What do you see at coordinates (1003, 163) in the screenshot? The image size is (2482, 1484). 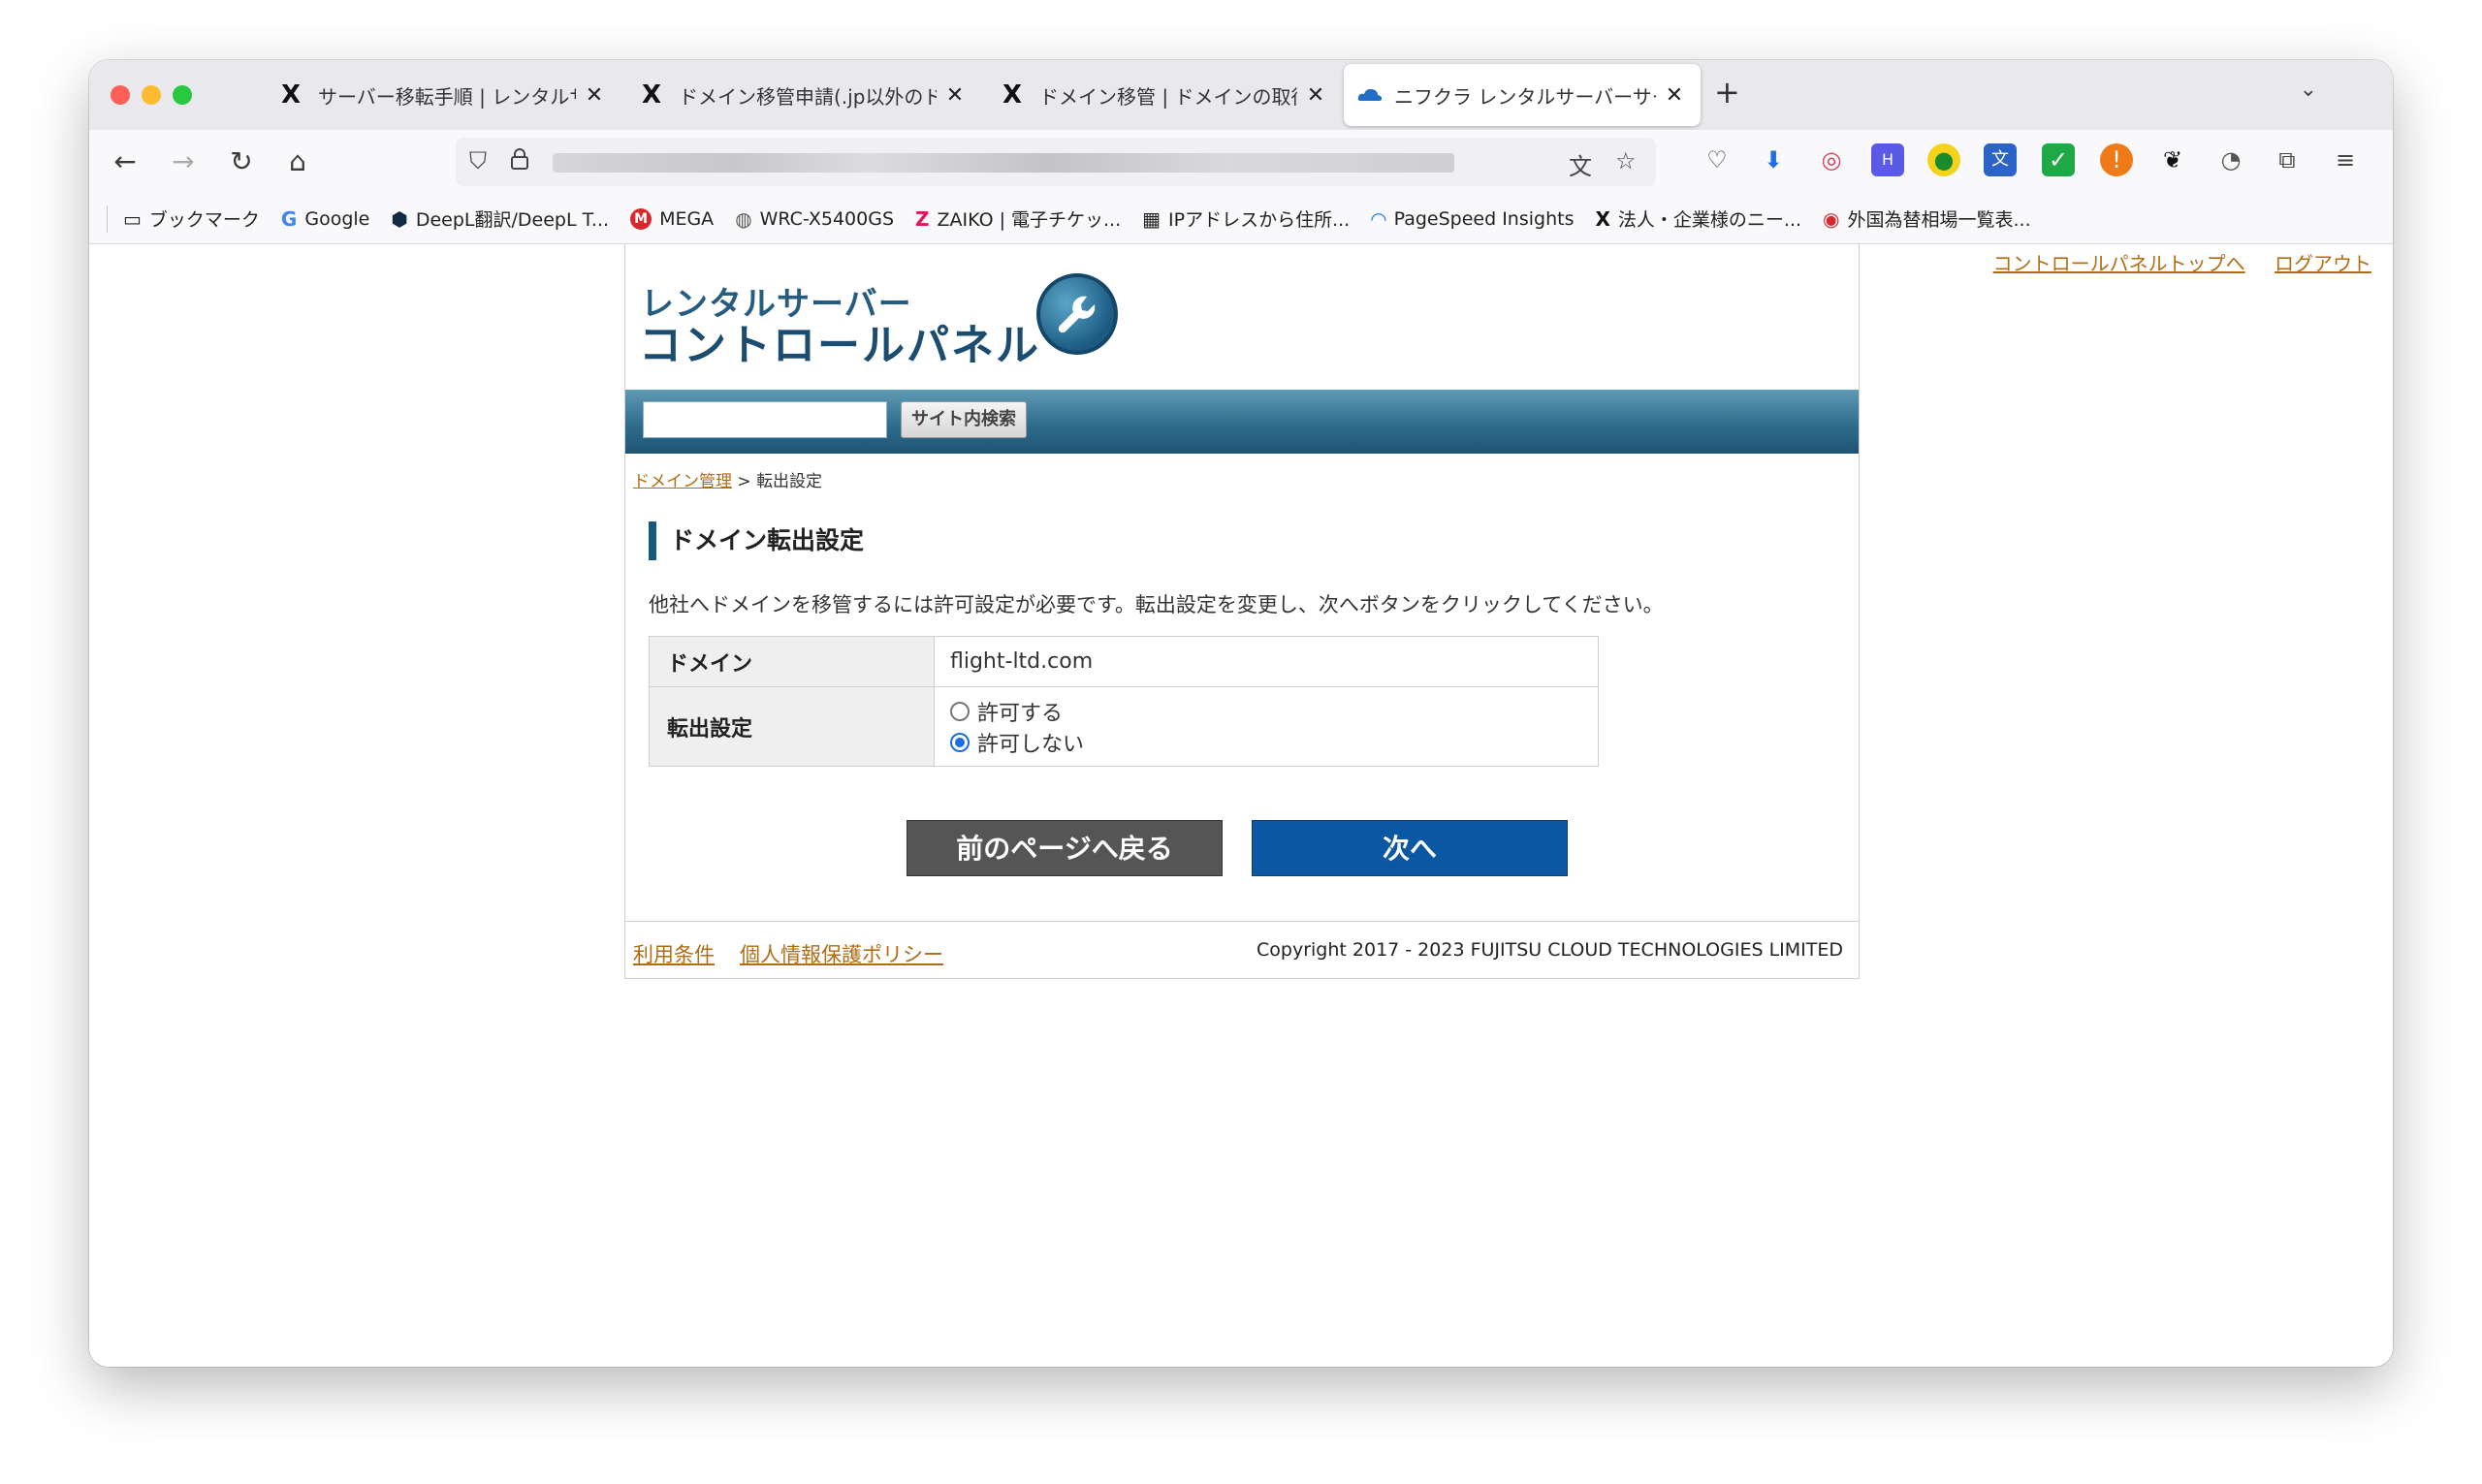 I see `url-text-redacted` at bounding box center [1003, 163].